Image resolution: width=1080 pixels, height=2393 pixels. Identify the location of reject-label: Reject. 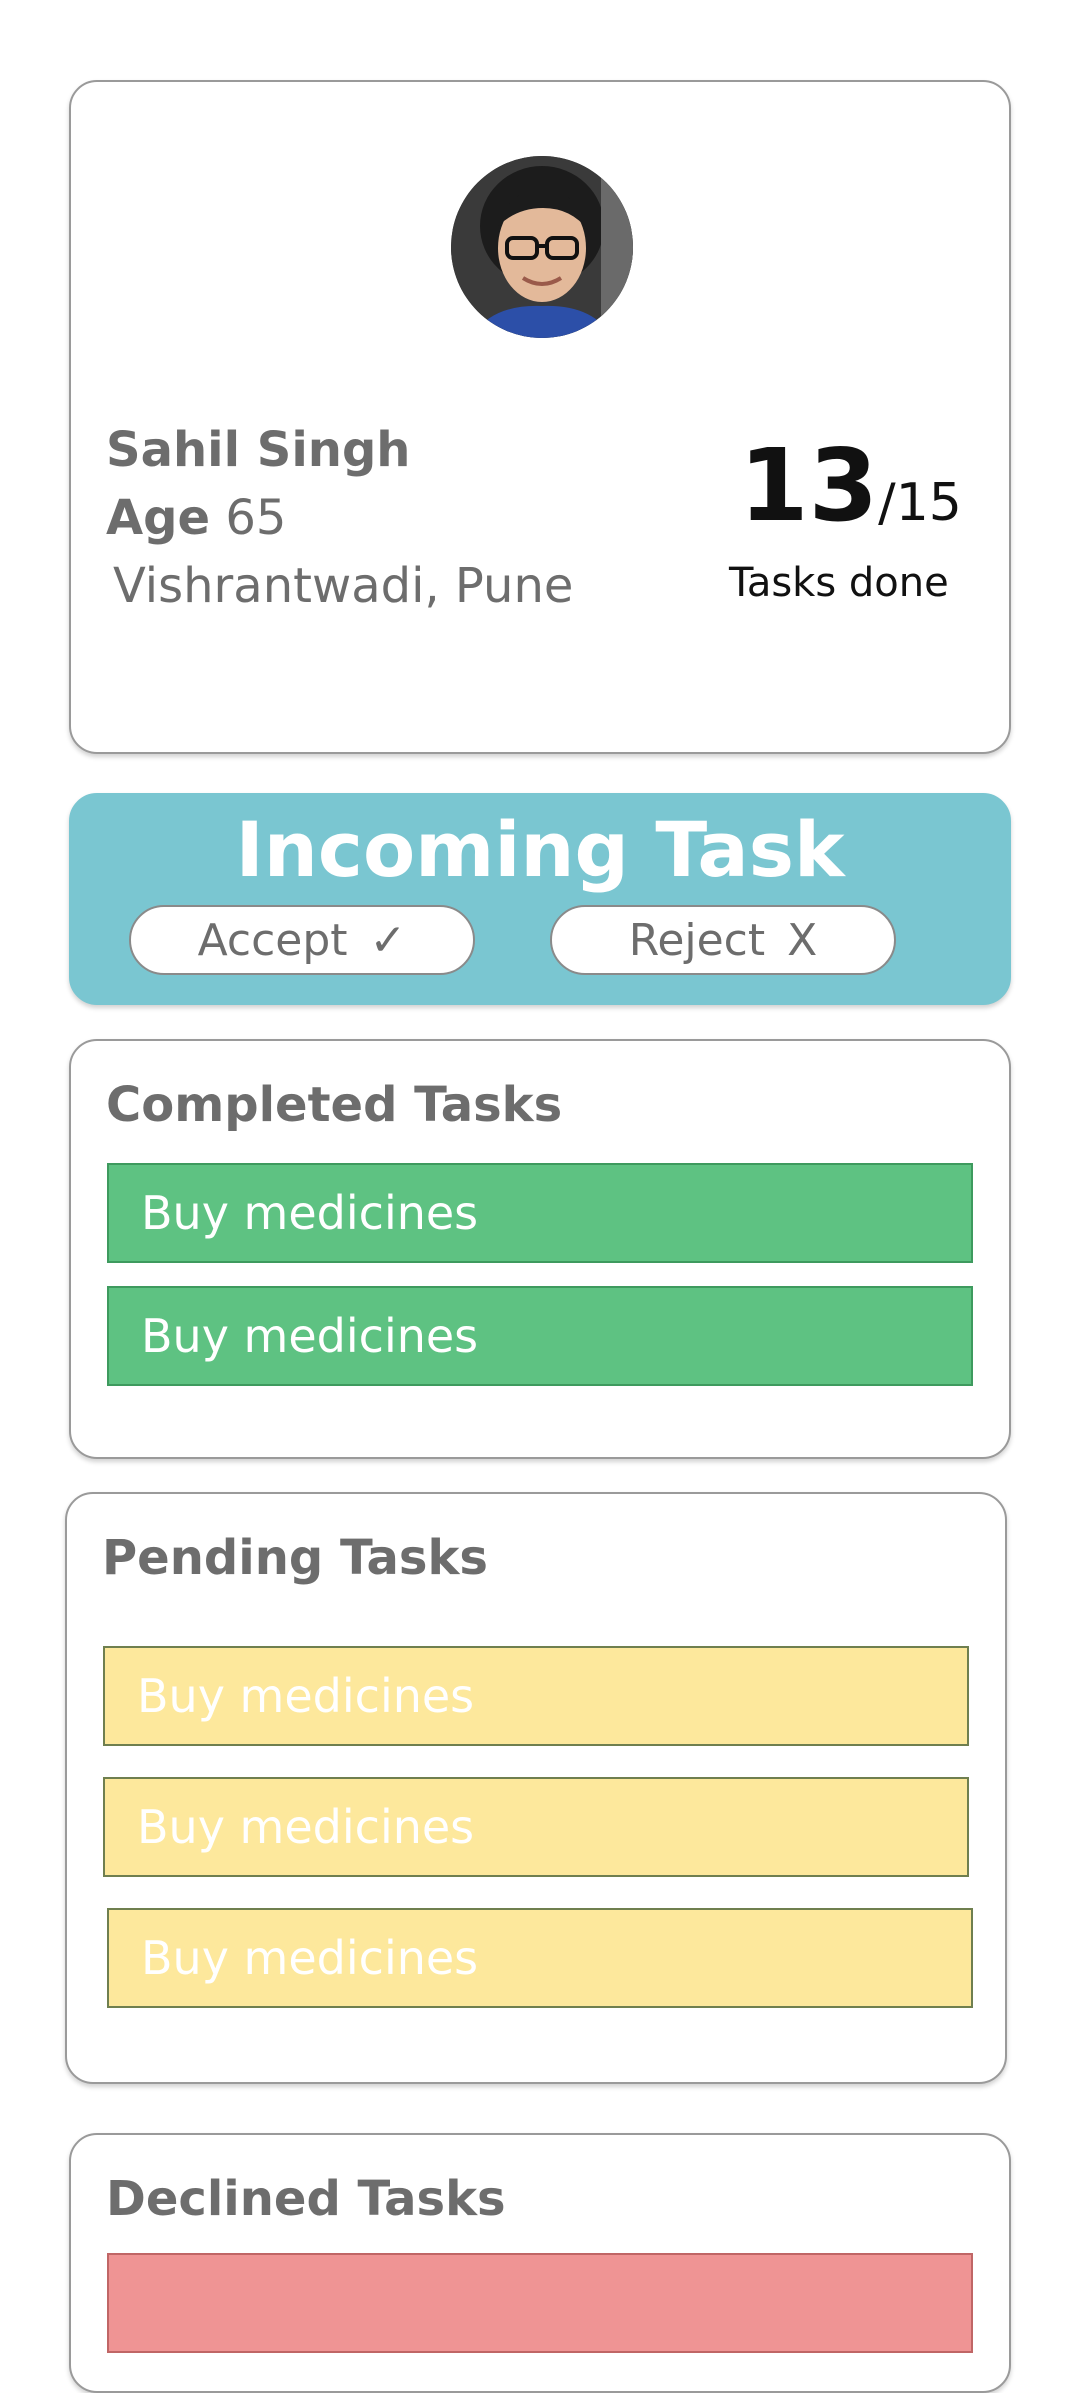
(697, 940).